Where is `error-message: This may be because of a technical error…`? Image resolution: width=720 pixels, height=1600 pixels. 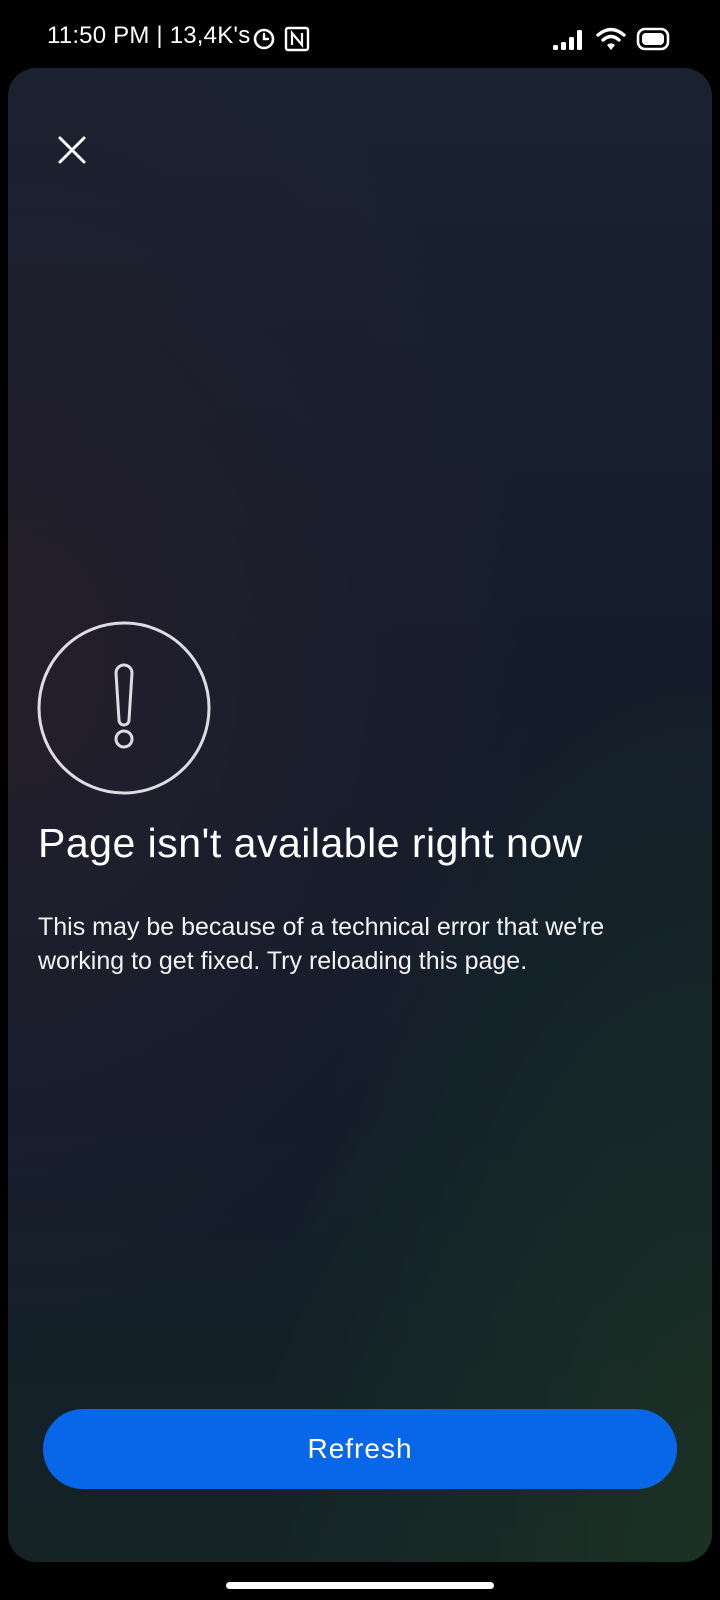 error-message: This may be because of a technical error… is located at coordinates (321, 944).